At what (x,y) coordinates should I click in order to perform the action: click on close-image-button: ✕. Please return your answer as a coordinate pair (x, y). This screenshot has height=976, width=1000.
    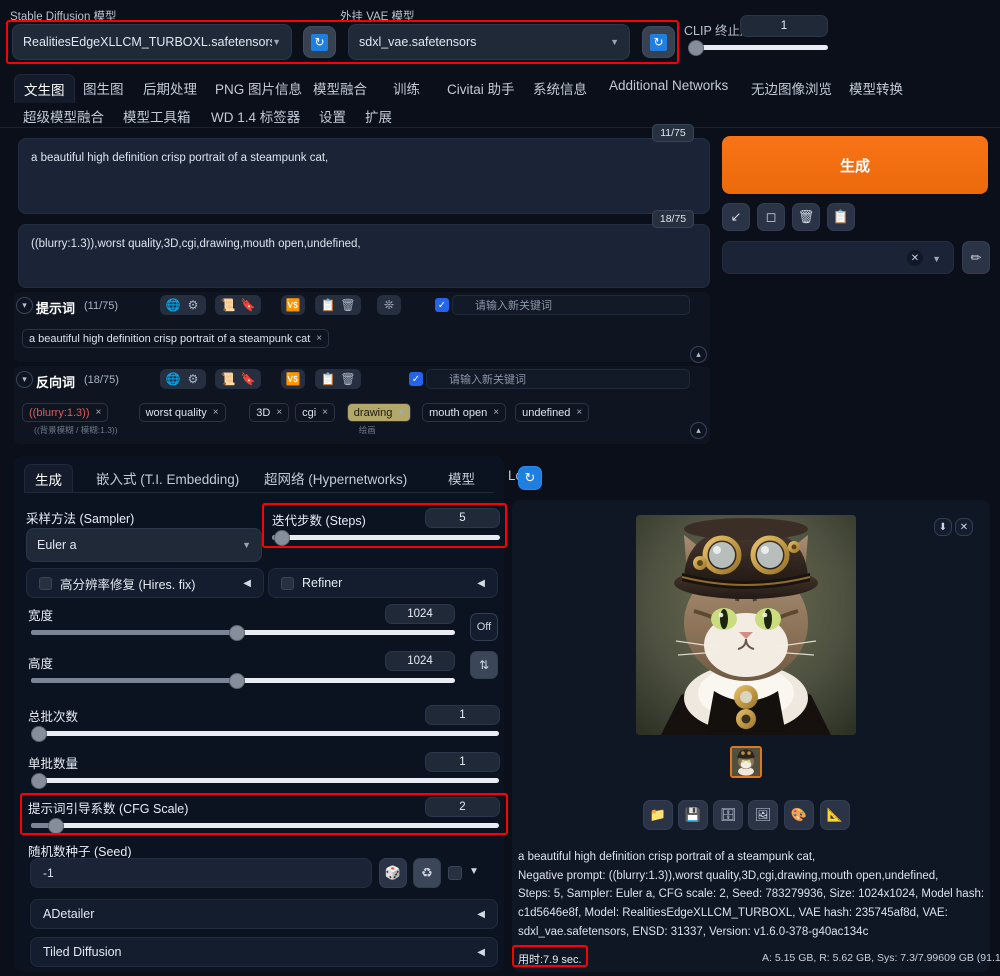
    Looking at the image, I should click on (964, 527).